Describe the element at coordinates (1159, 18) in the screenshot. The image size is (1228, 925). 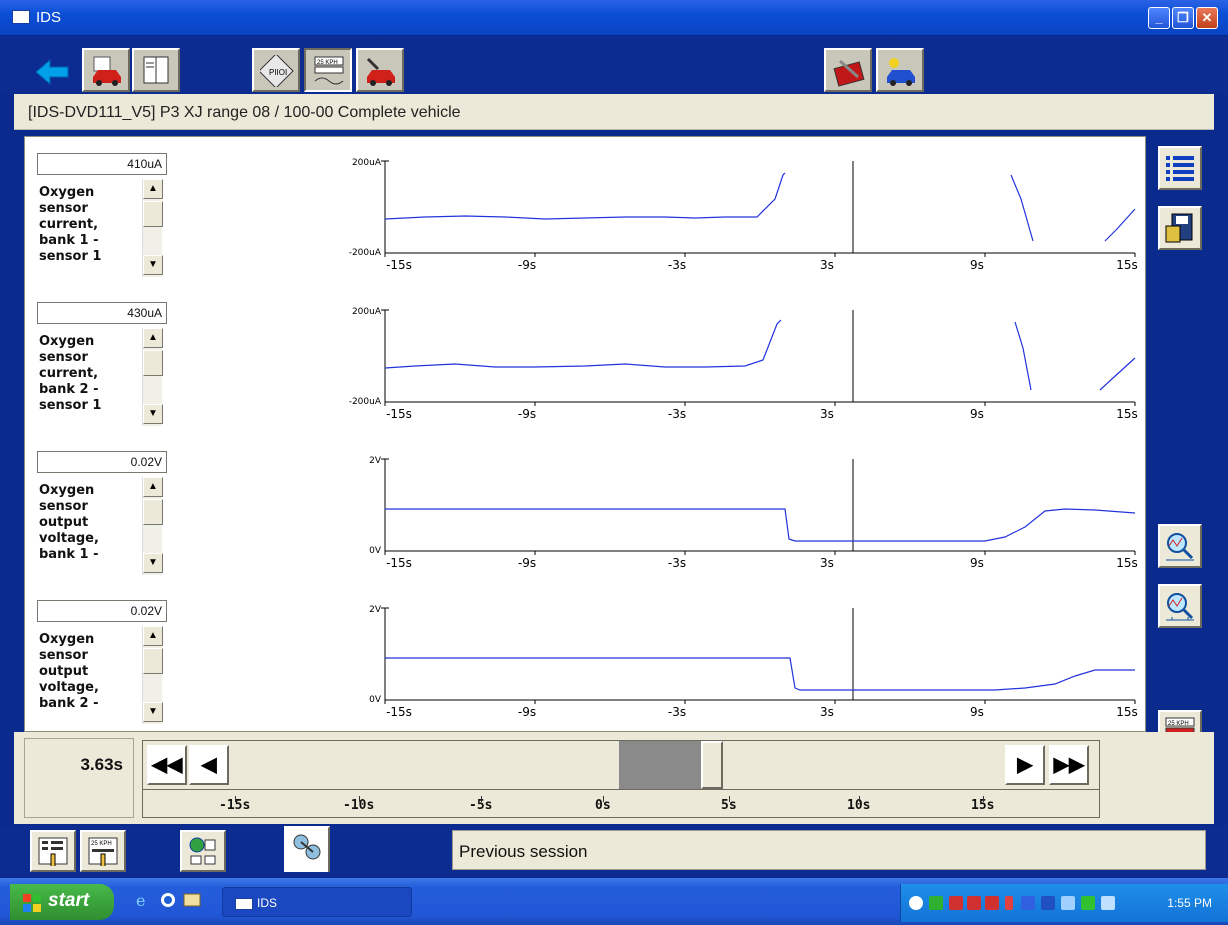
I see `minimize-button: _` at that location.